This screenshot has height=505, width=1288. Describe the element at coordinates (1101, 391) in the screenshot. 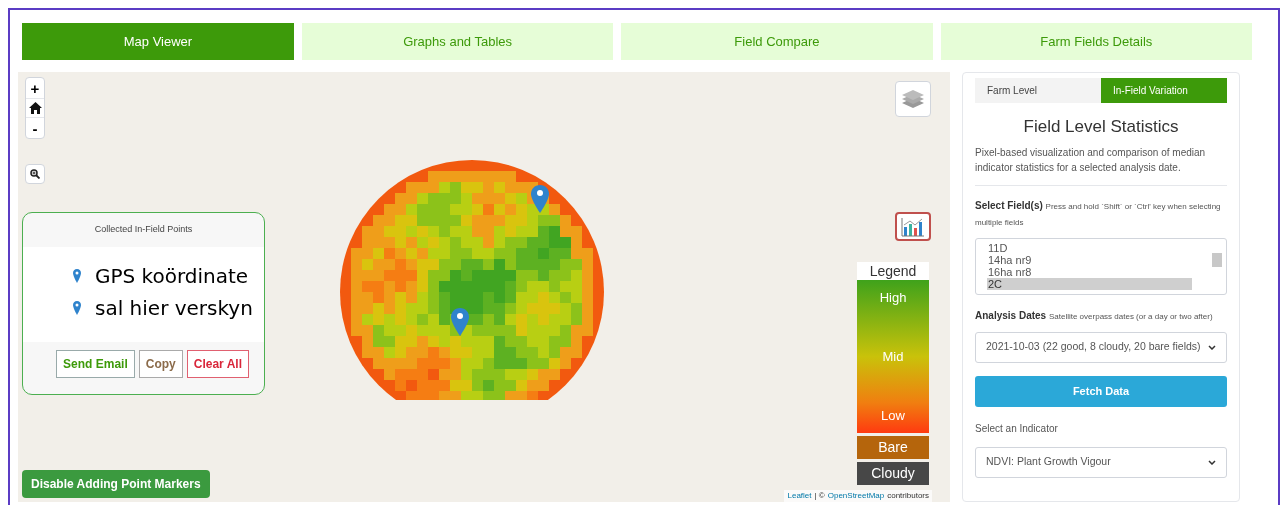

I see `fetch-data-button: Fetch Data` at that location.